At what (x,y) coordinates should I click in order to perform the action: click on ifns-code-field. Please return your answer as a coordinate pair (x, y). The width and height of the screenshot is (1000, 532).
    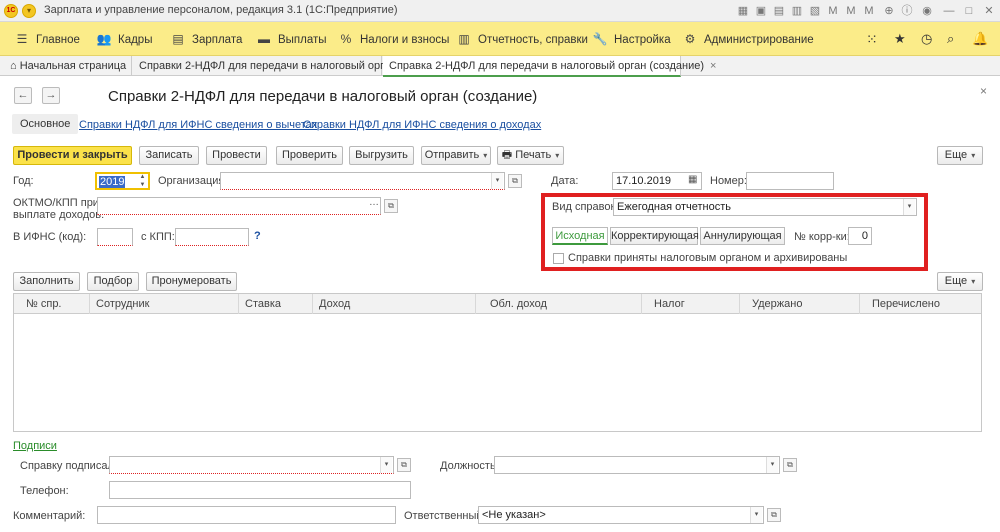
    Looking at the image, I should click on (115, 237).